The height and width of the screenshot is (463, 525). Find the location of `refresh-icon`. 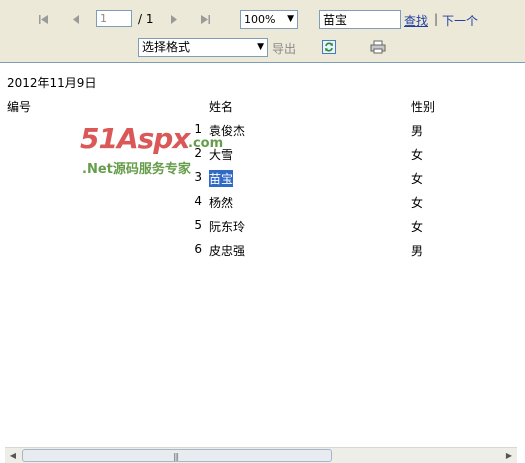

refresh-icon is located at coordinates (329, 47).